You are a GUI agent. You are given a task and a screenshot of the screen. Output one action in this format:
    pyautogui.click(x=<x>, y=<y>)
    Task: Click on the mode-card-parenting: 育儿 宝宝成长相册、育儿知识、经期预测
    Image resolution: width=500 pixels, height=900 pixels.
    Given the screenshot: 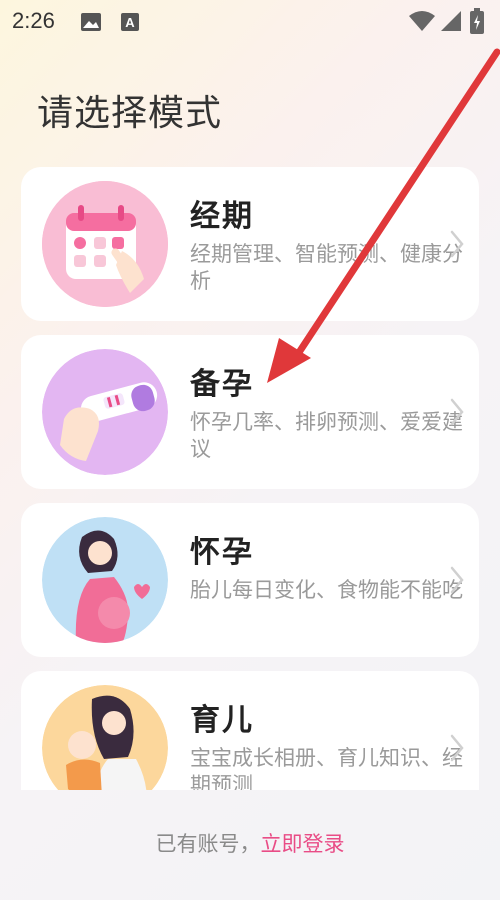 What is the action you would take?
    pyautogui.click(x=250, y=730)
    